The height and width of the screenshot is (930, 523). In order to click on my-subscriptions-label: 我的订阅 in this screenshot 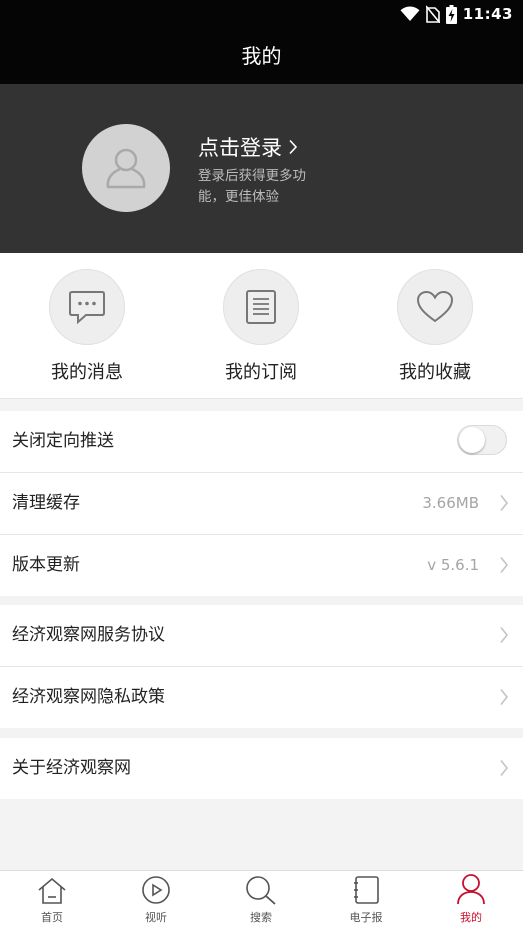, I will do `click(261, 372)`.